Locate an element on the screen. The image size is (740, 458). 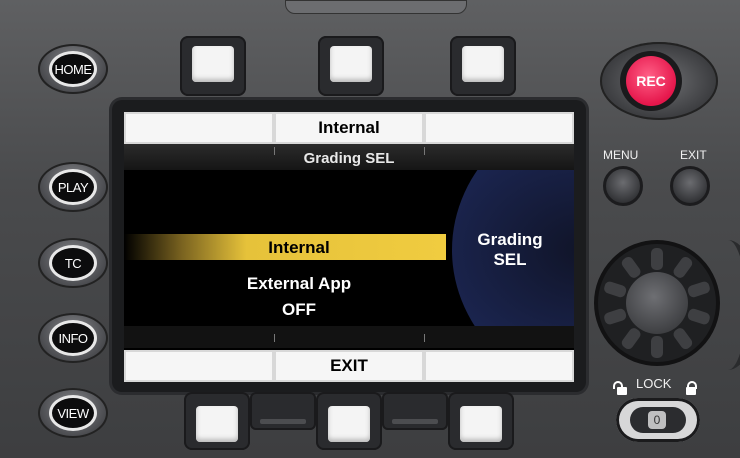
side-panel-title: Grading SEL is located at coordinates (510, 250).